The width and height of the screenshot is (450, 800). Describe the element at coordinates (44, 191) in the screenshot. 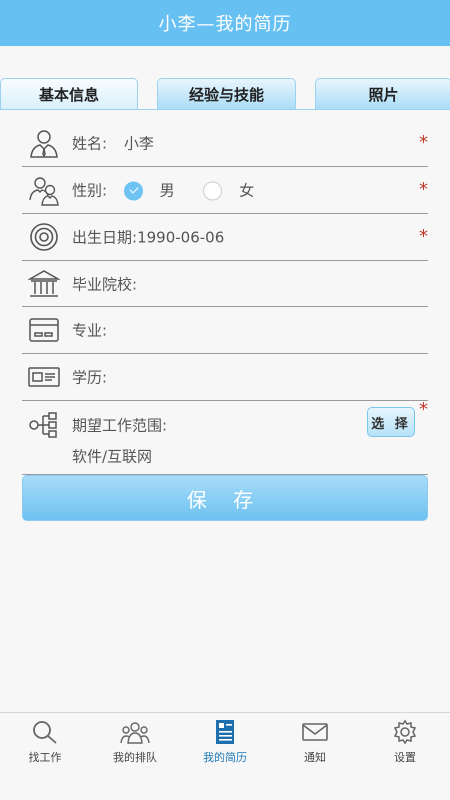

I see `users-icon` at that location.